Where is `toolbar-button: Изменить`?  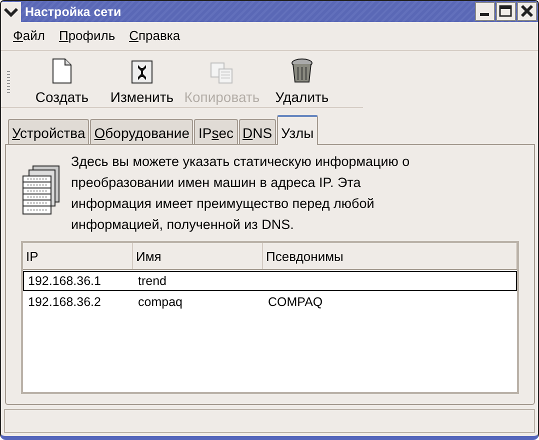
toolbar-button: Изменить is located at coordinates (142, 81).